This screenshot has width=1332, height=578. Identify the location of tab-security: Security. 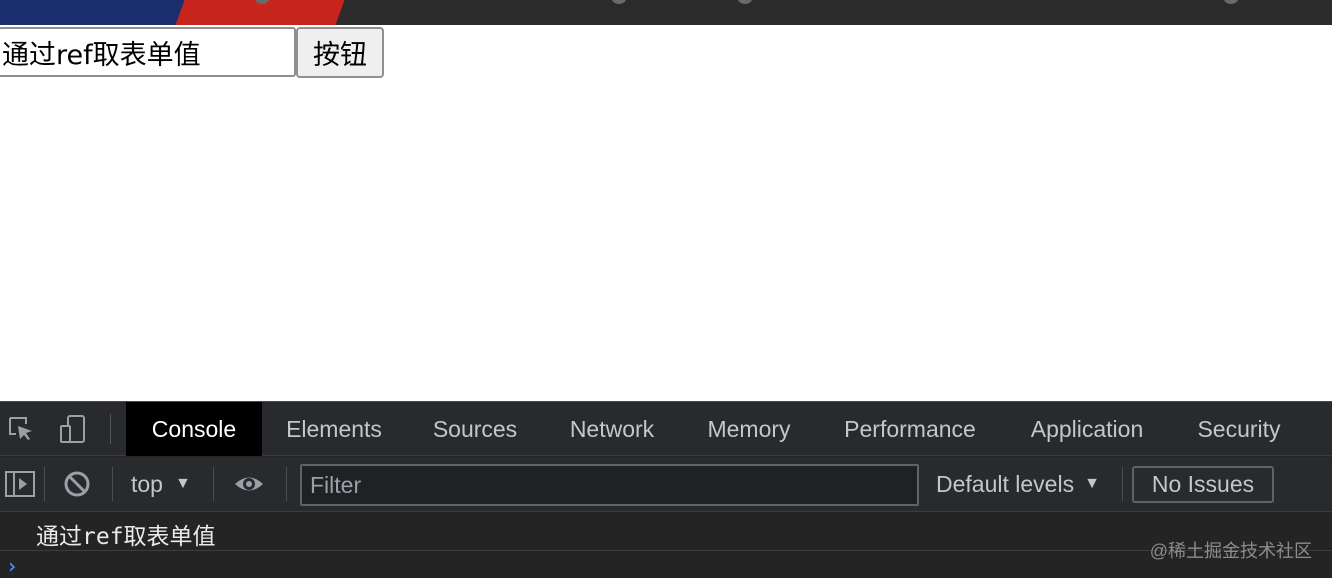
(1239, 429).